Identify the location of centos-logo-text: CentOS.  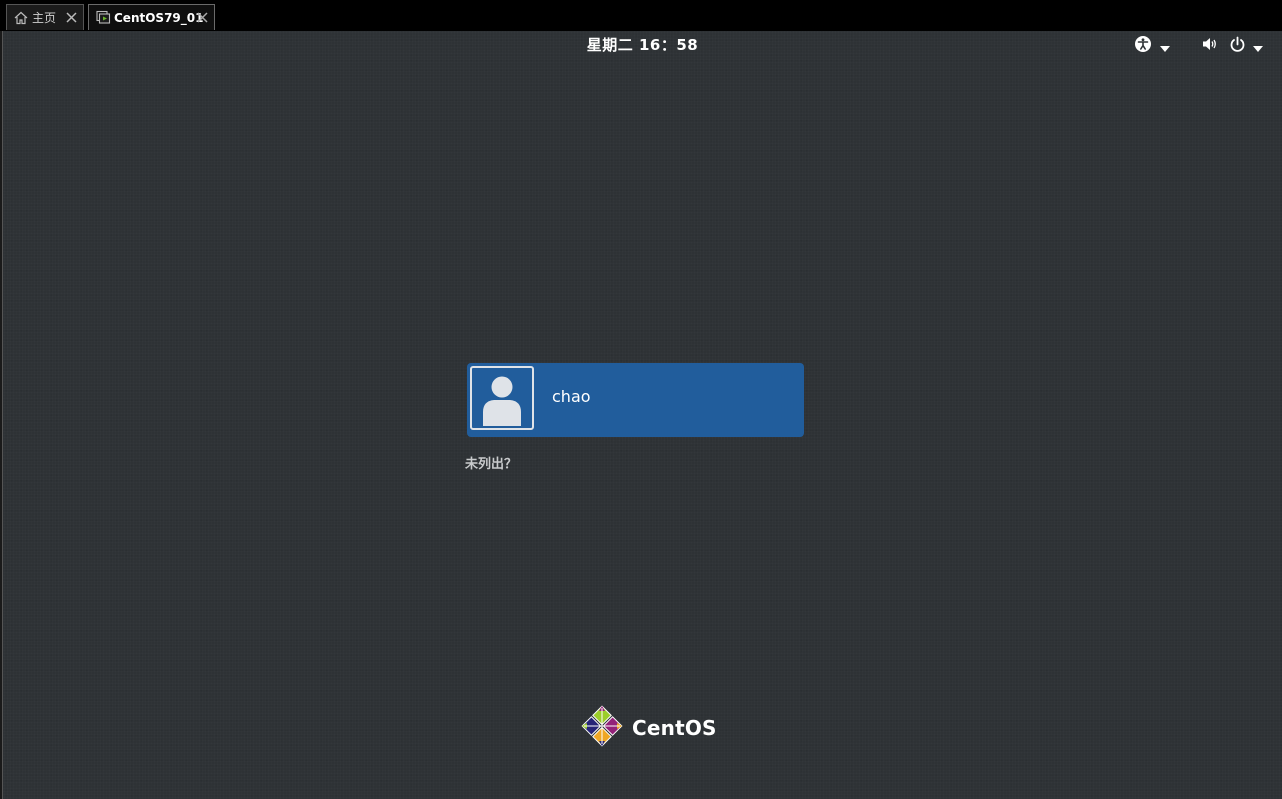
(674, 728).